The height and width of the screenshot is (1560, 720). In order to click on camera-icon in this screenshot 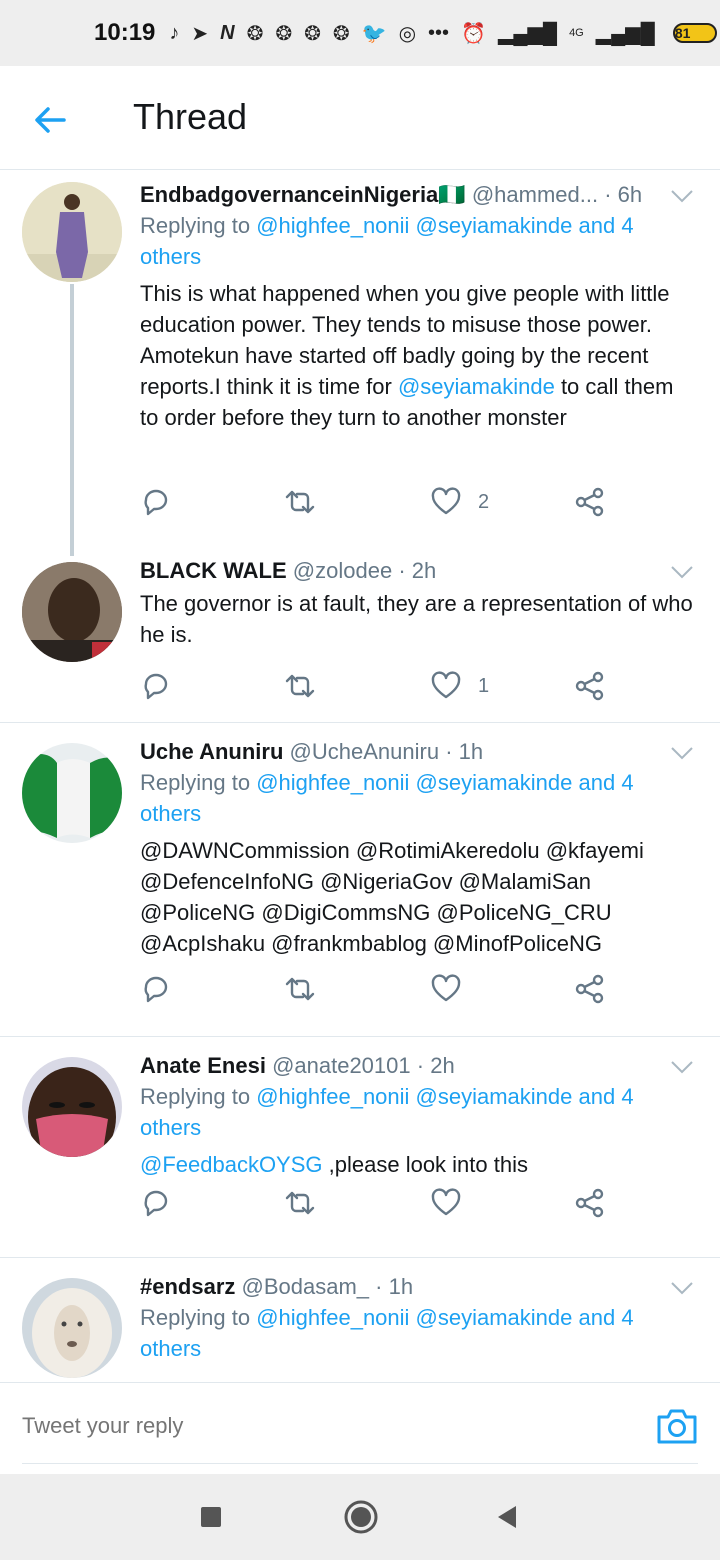, I will do `click(677, 1426)`.